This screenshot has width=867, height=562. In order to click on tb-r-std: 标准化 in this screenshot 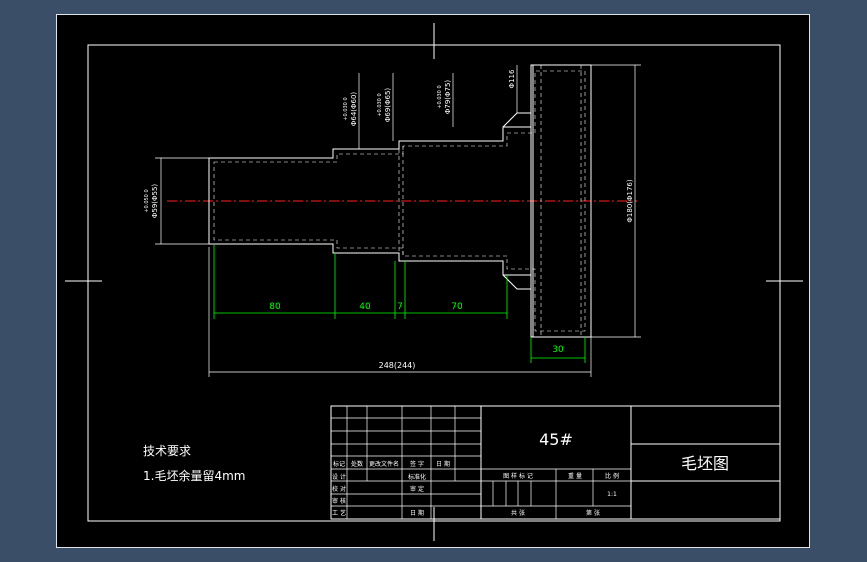, I will do `click(417, 477)`.